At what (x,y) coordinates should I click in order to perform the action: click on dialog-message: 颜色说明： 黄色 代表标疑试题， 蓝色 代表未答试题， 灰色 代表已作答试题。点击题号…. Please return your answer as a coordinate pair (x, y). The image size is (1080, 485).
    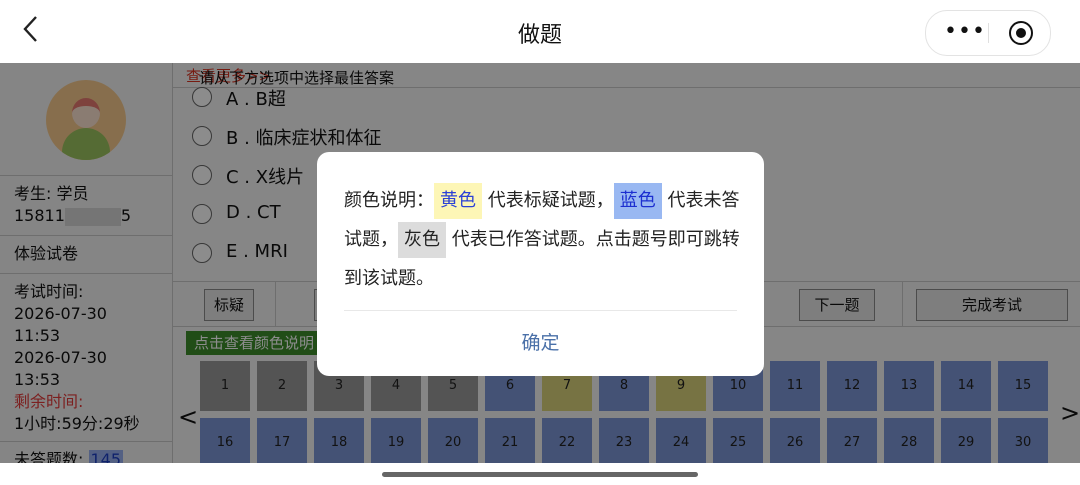
    Looking at the image, I should click on (544, 239).